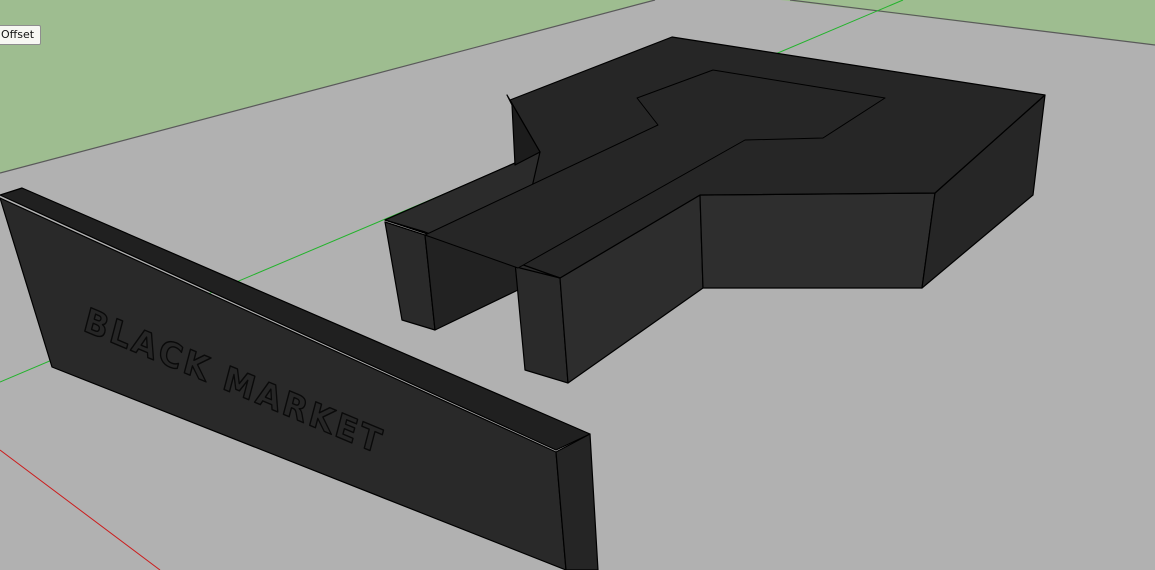 The width and height of the screenshot is (1155, 570). What do you see at coordinates (817, 240) in the screenshot?
I see `counter-front-face` at bounding box center [817, 240].